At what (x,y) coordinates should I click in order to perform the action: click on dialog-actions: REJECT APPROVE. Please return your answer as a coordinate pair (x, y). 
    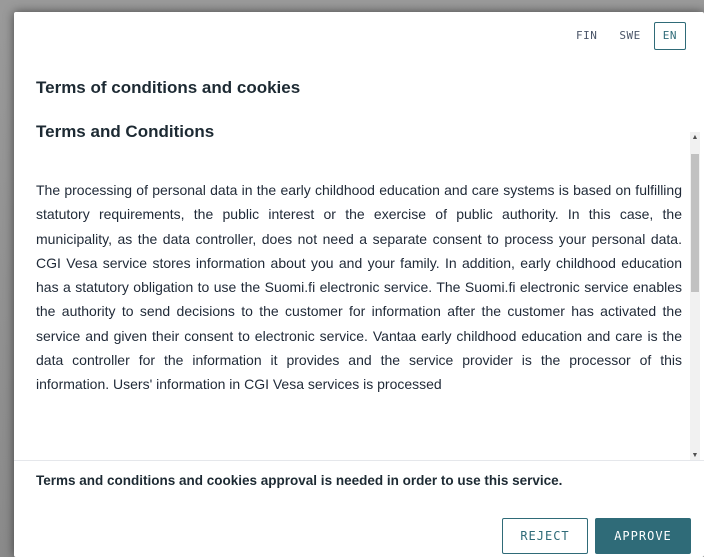
    Looking at the image, I should click on (596, 536).